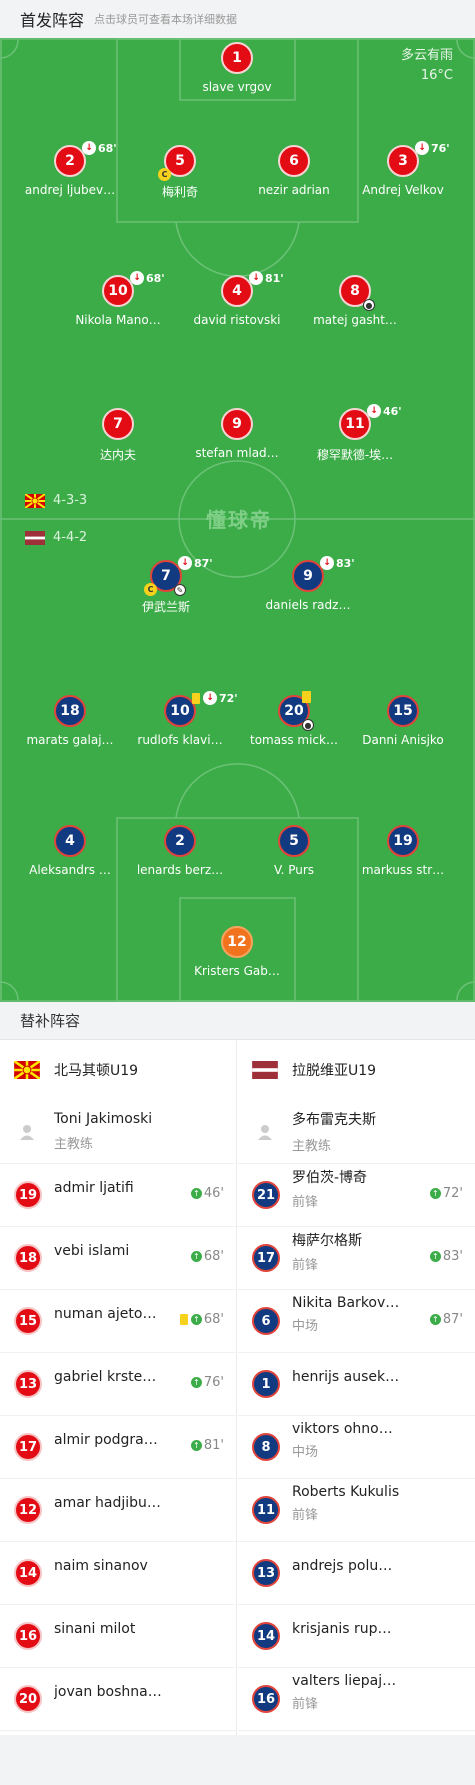  What do you see at coordinates (356, 1447) in the screenshot?
I see `sub-row: 8 viktors ohnov… 中场` at bounding box center [356, 1447].